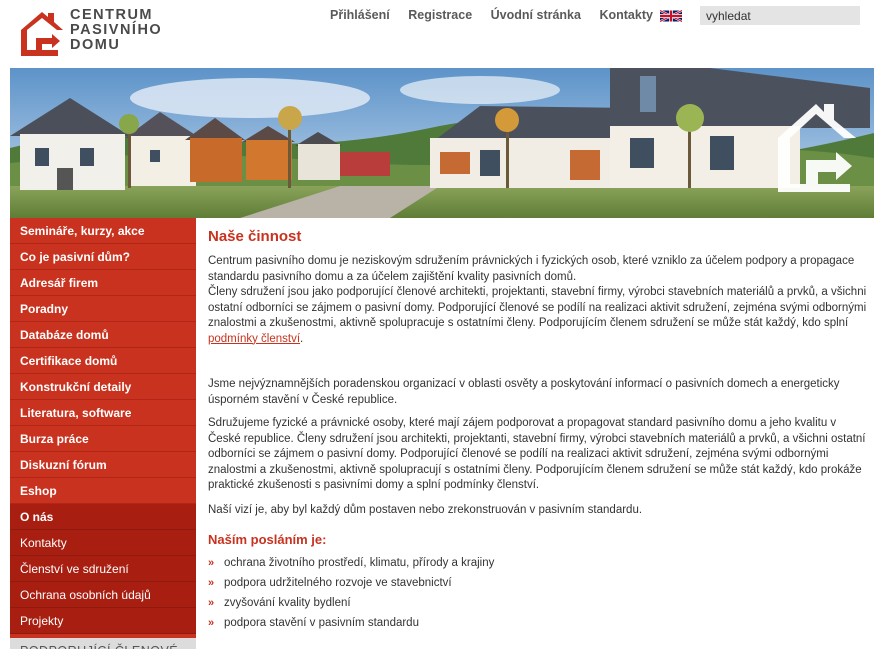 The width and height of the screenshot is (874, 649). I want to click on intro-text-end: ., so click(302, 338).